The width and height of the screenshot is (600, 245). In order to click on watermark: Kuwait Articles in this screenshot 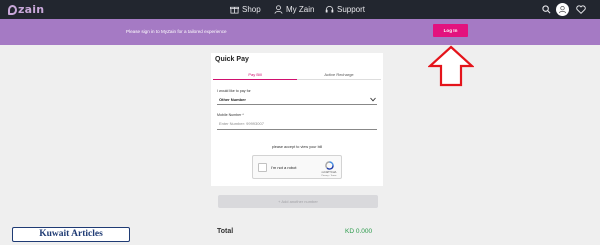, I will do `click(71, 234)`.